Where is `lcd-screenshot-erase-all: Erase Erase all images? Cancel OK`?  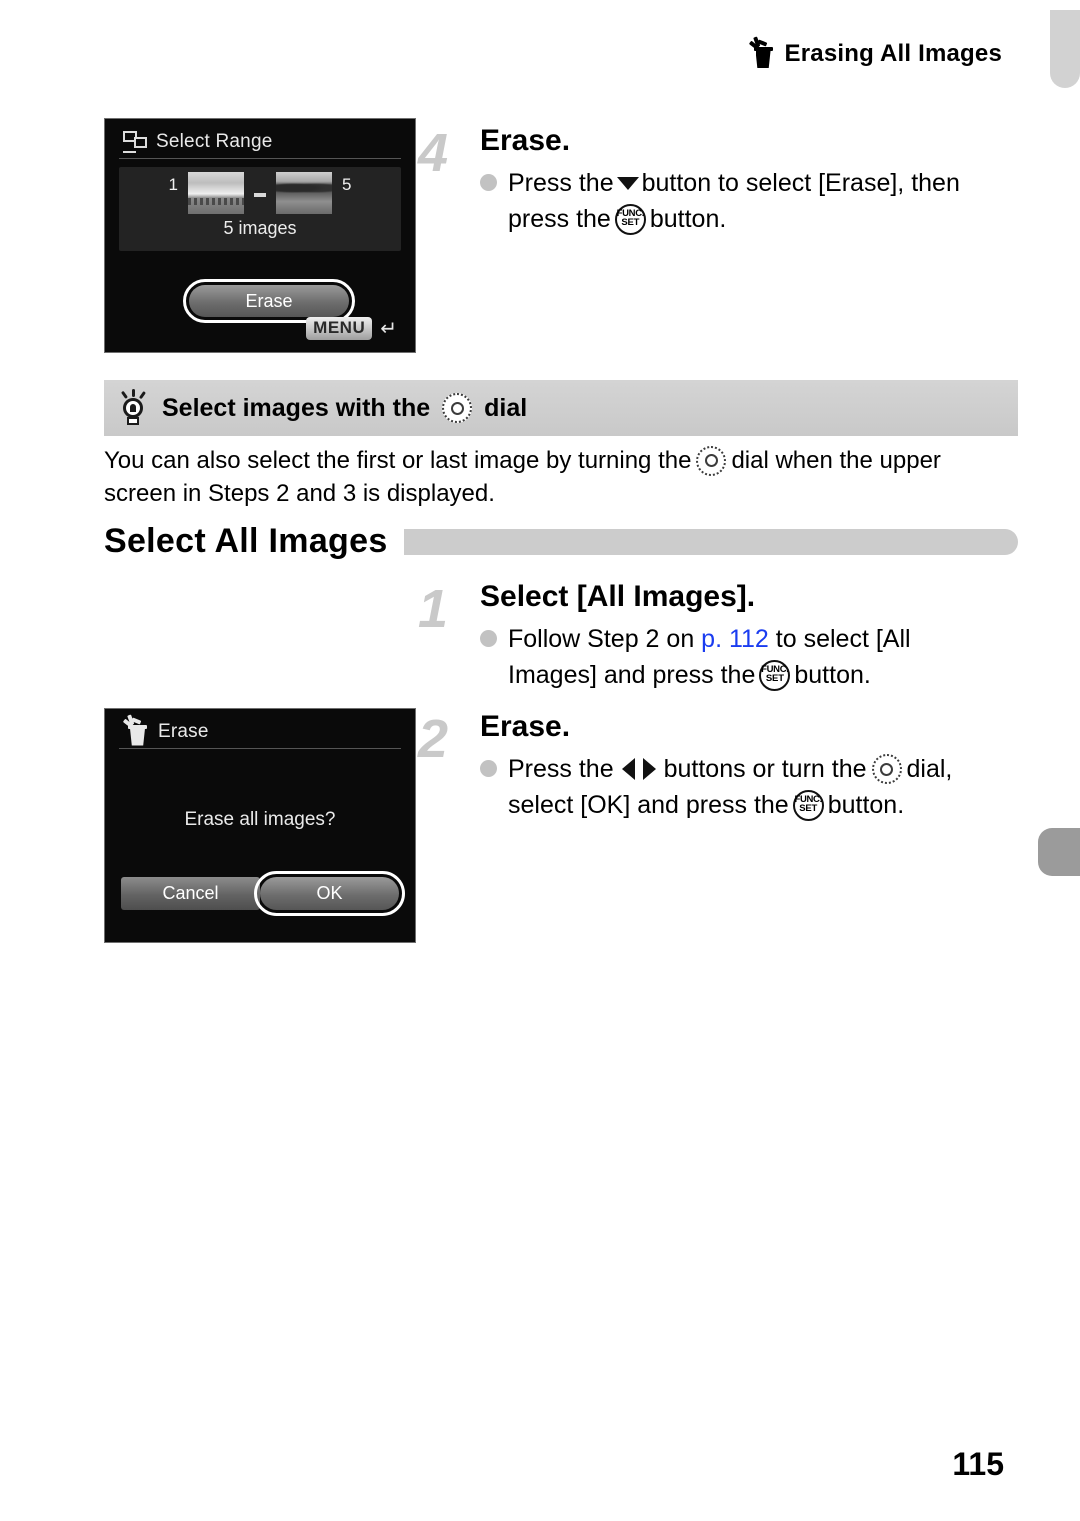 lcd-screenshot-erase-all: Erase Erase all images? Cancel OK is located at coordinates (260, 825).